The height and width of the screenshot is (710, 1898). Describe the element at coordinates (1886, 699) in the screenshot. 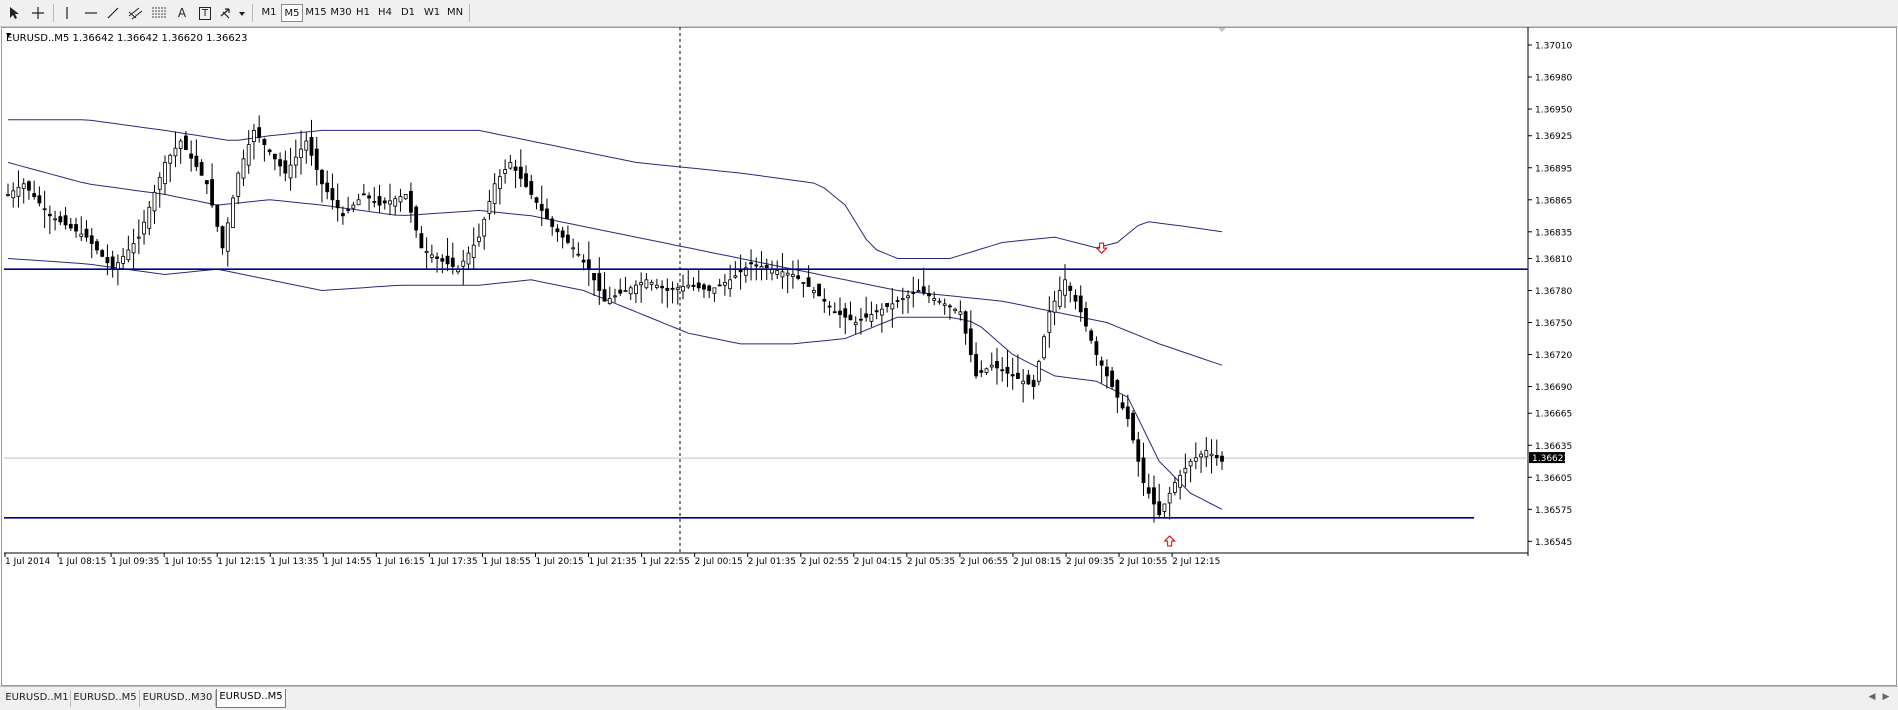

I see `tab-scroll-right-icon: ▶` at that location.